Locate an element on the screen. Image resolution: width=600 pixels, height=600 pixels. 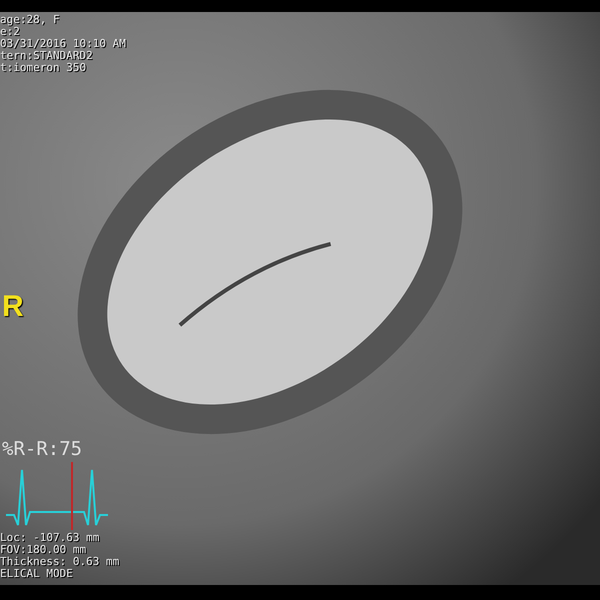
scan-parameter-text: FOV:180.00 mm is located at coordinates (44, 550).